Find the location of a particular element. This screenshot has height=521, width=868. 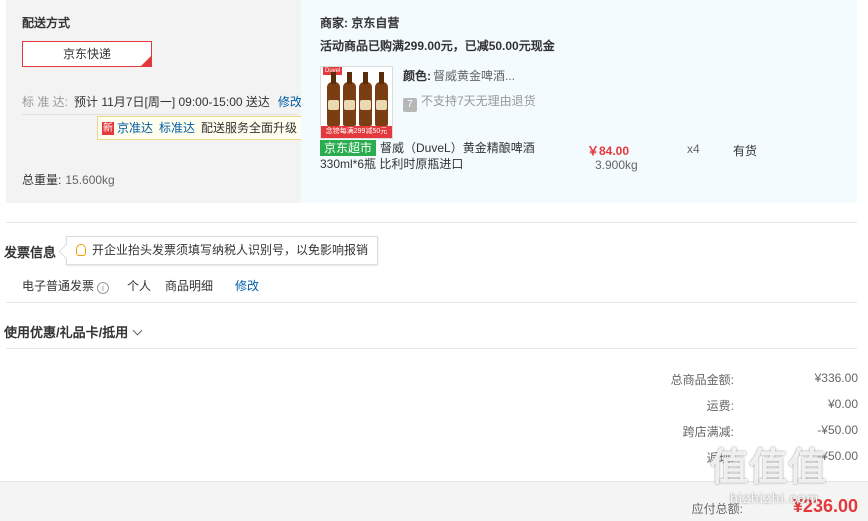

invoice-title: 发票信息 is located at coordinates (30, 252).